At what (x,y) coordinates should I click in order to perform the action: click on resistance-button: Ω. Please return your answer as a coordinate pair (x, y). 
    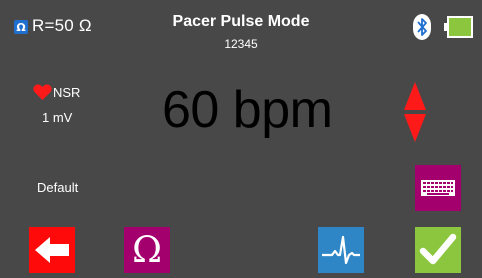
    Looking at the image, I should click on (147, 250).